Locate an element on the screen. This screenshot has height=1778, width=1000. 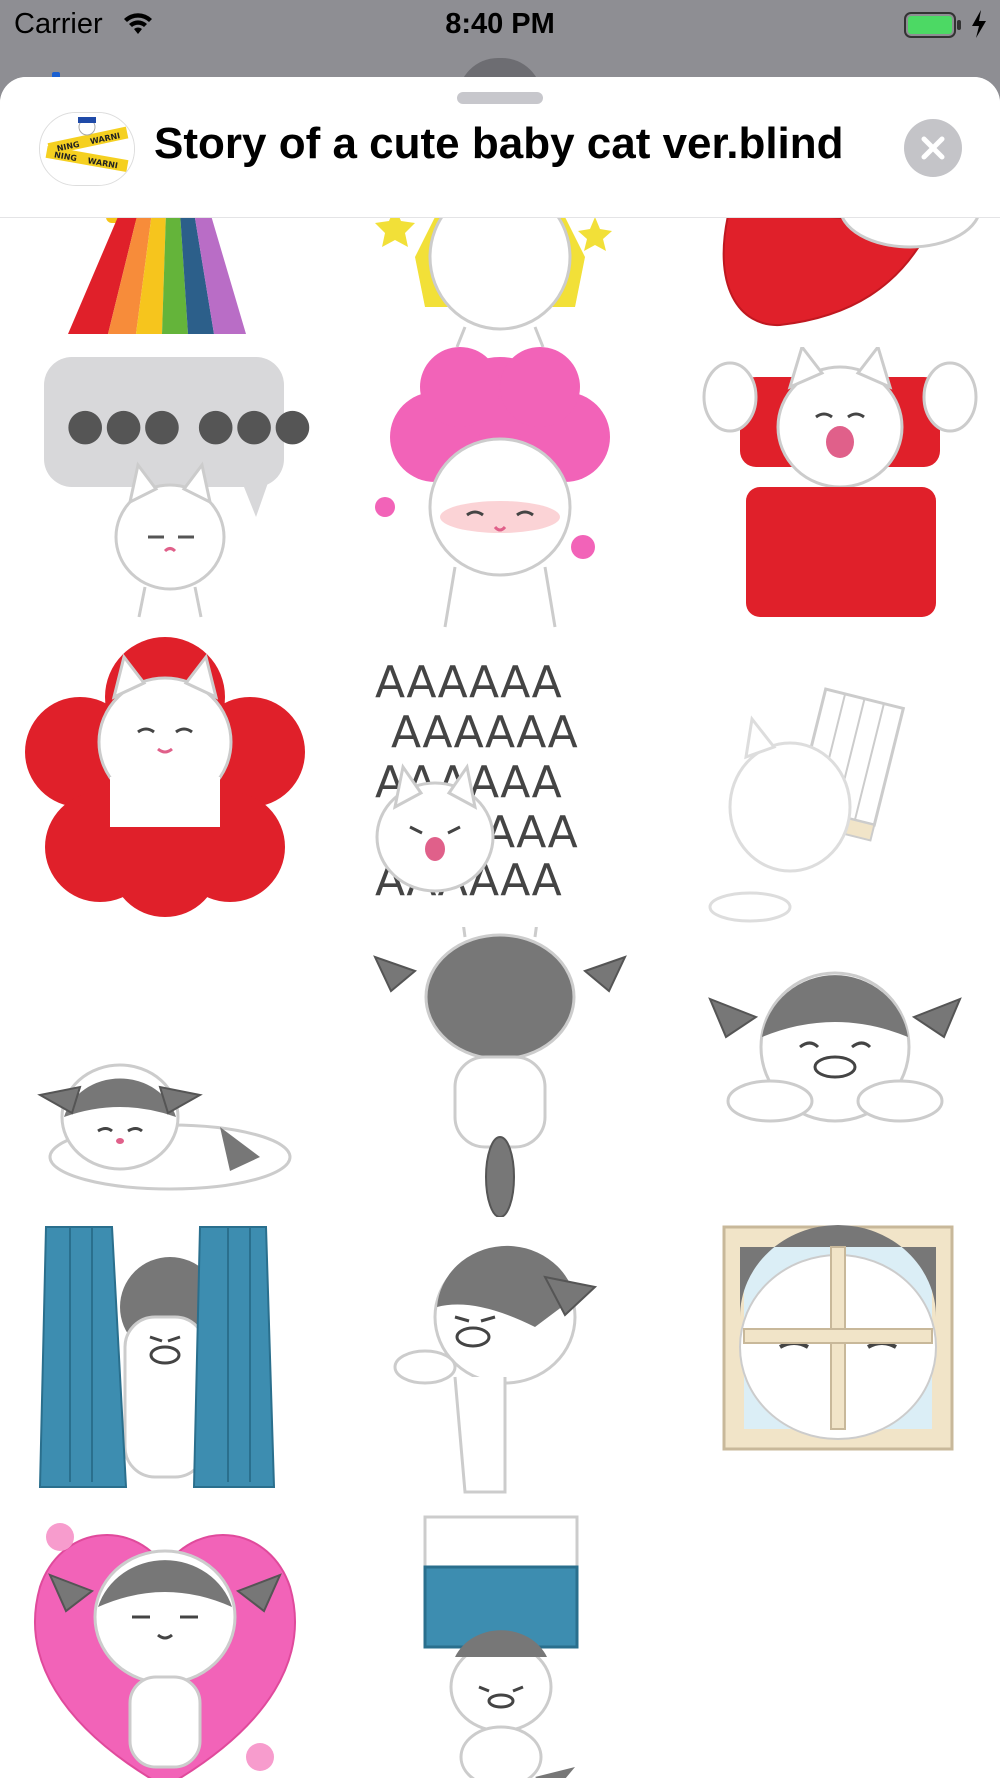
close-icon is located at coordinates (933, 148).